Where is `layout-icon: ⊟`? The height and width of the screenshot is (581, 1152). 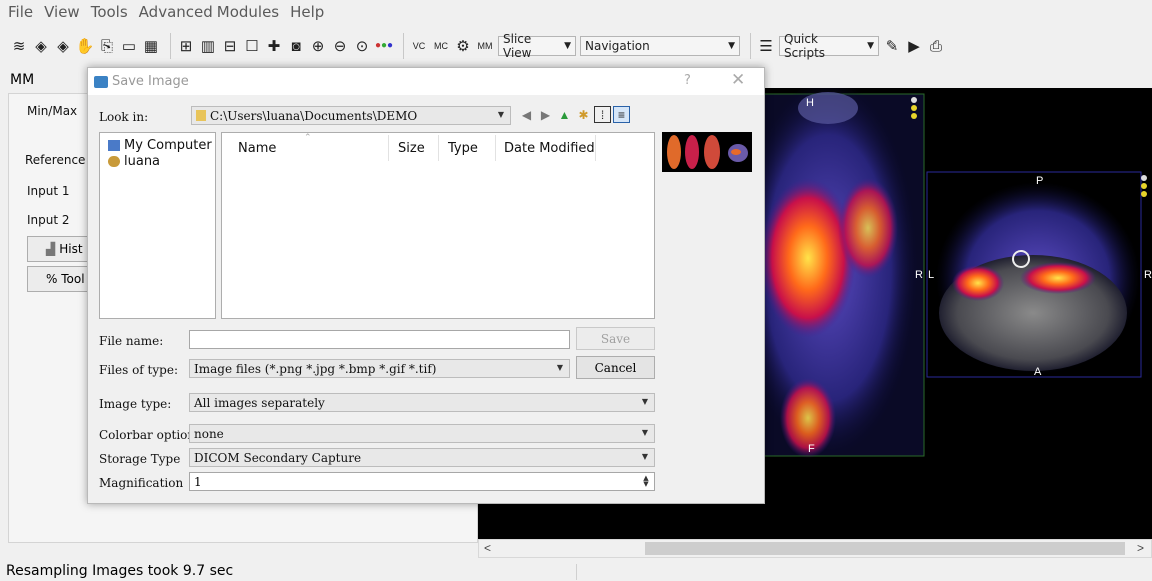 layout-icon: ⊟ is located at coordinates (230, 46).